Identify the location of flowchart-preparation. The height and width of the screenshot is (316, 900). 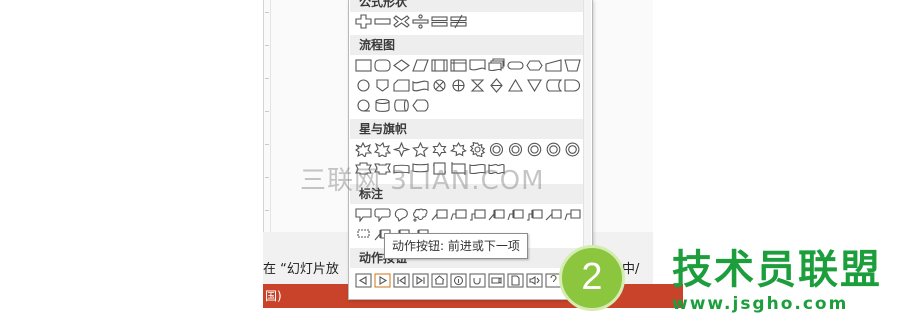
(534, 65).